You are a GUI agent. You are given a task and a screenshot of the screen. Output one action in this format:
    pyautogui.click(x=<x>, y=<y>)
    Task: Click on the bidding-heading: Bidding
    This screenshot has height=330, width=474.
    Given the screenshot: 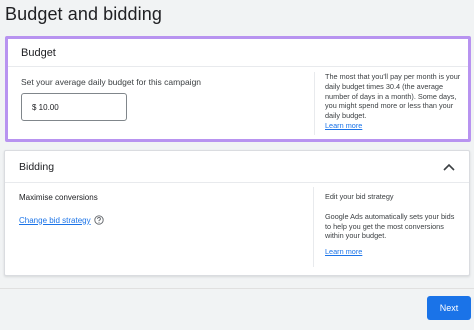 What is the action you would take?
    pyautogui.click(x=37, y=166)
    